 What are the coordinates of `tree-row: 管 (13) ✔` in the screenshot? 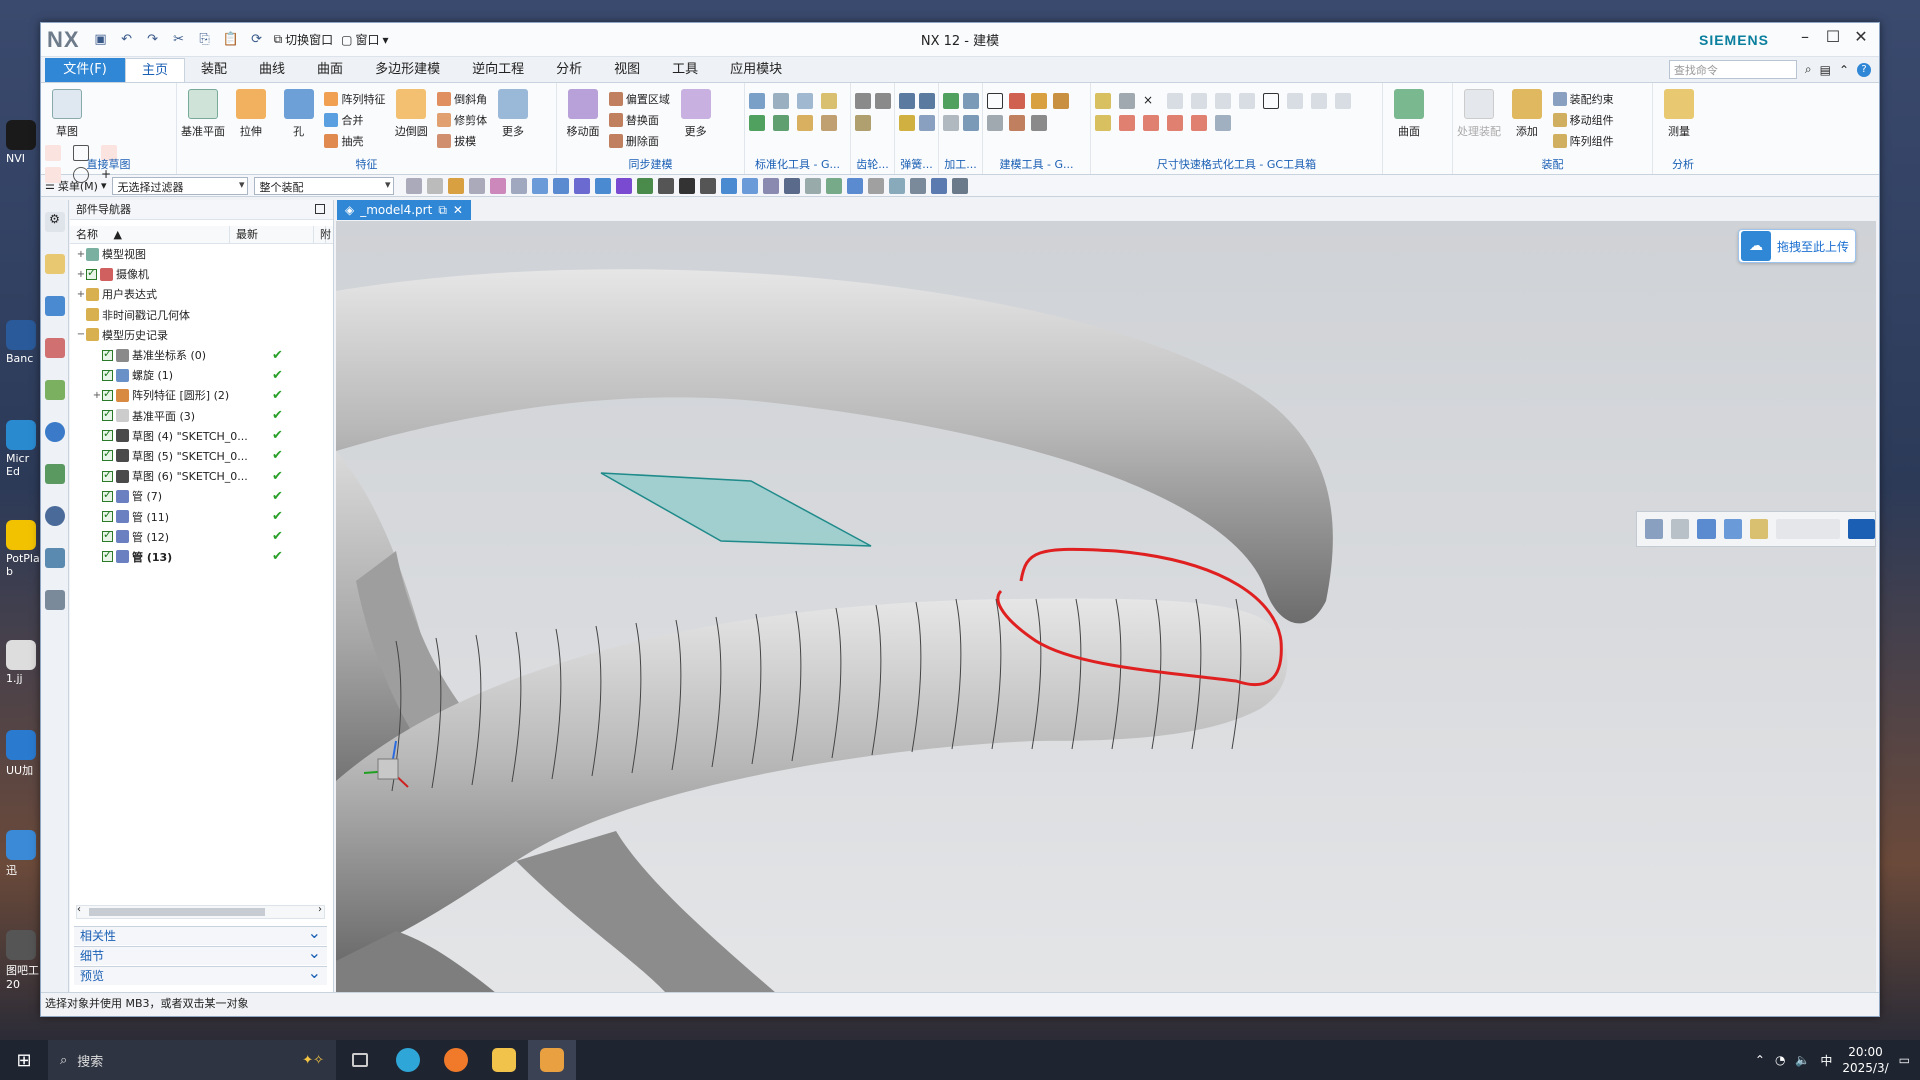 It's located at (201, 557).